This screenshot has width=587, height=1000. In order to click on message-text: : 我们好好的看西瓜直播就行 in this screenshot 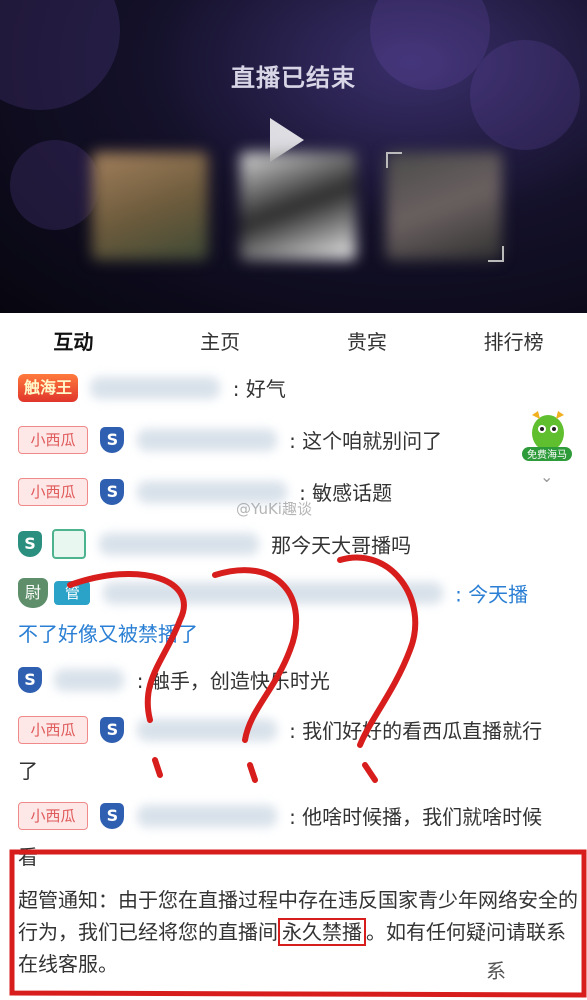, I will do `click(416, 731)`.